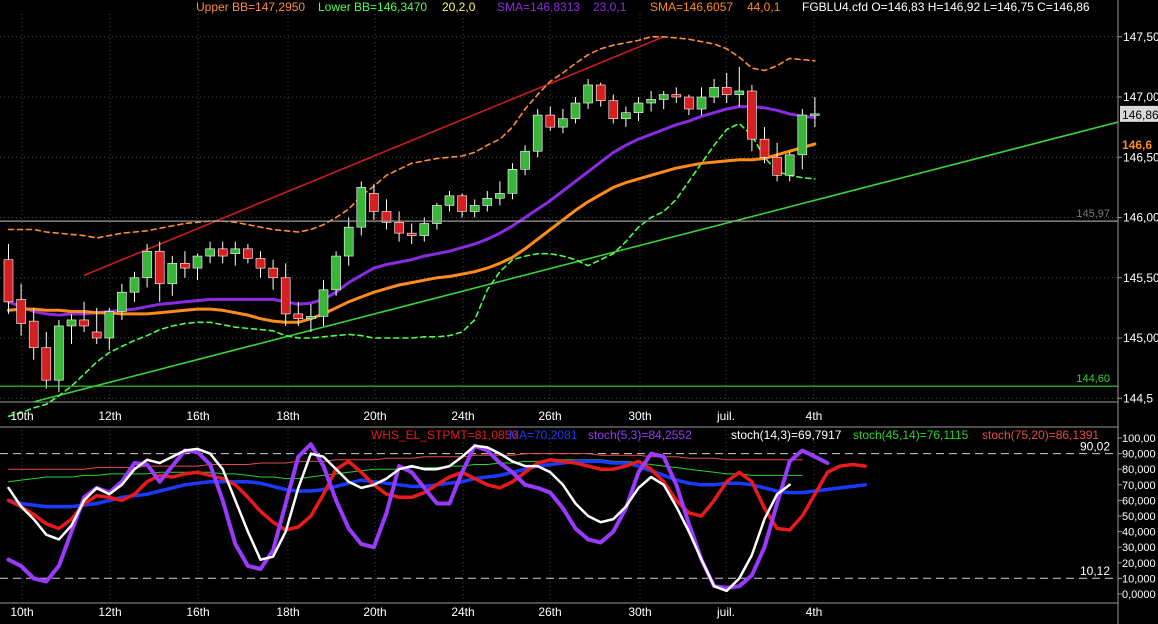  I want to click on reference-line-label: 145,97, so click(1093, 214).